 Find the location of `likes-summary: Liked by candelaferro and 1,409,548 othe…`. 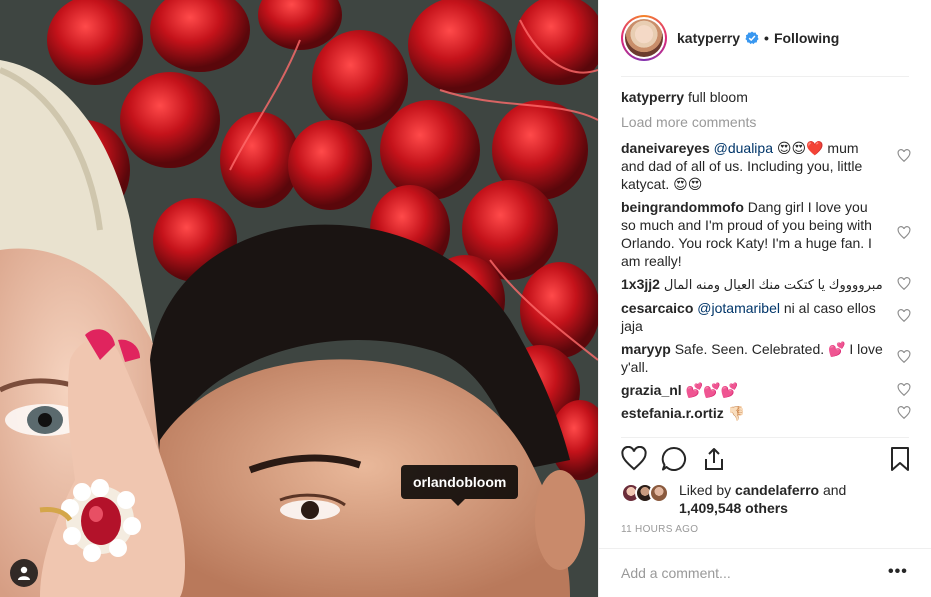

likes-summary: Liked by candelaferro and 1,409,548 othe… is located at coordinates (766, 501).